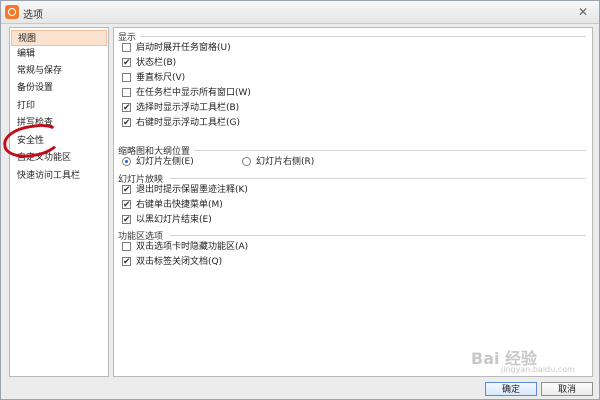 This screenshot has height=400, width=600. What do you see at coordinates (174, 220) in the screenshot?
I see `option-label: 以黑幻灯片结束(E)` at bounding box center [174, 220].